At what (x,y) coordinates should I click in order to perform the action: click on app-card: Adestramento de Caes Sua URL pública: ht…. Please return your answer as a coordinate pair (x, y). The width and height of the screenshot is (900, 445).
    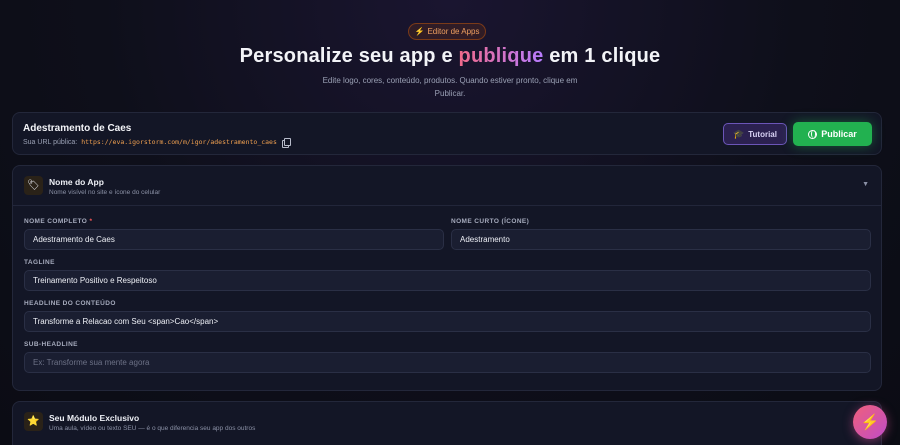
    Looking at the image, I should click on (447, 133).